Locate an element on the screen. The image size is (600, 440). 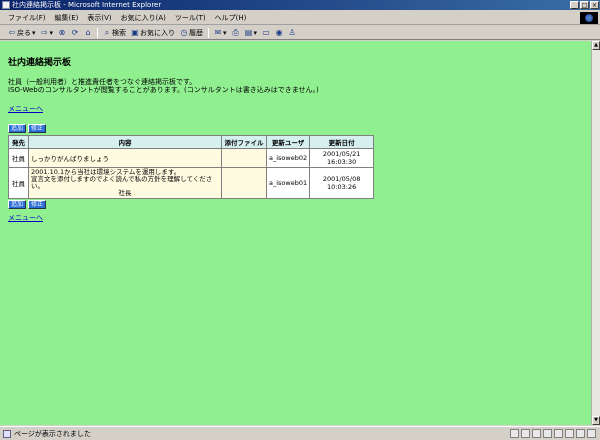
mail-button: ✉ ▾ is located at coordinates (220, 32).